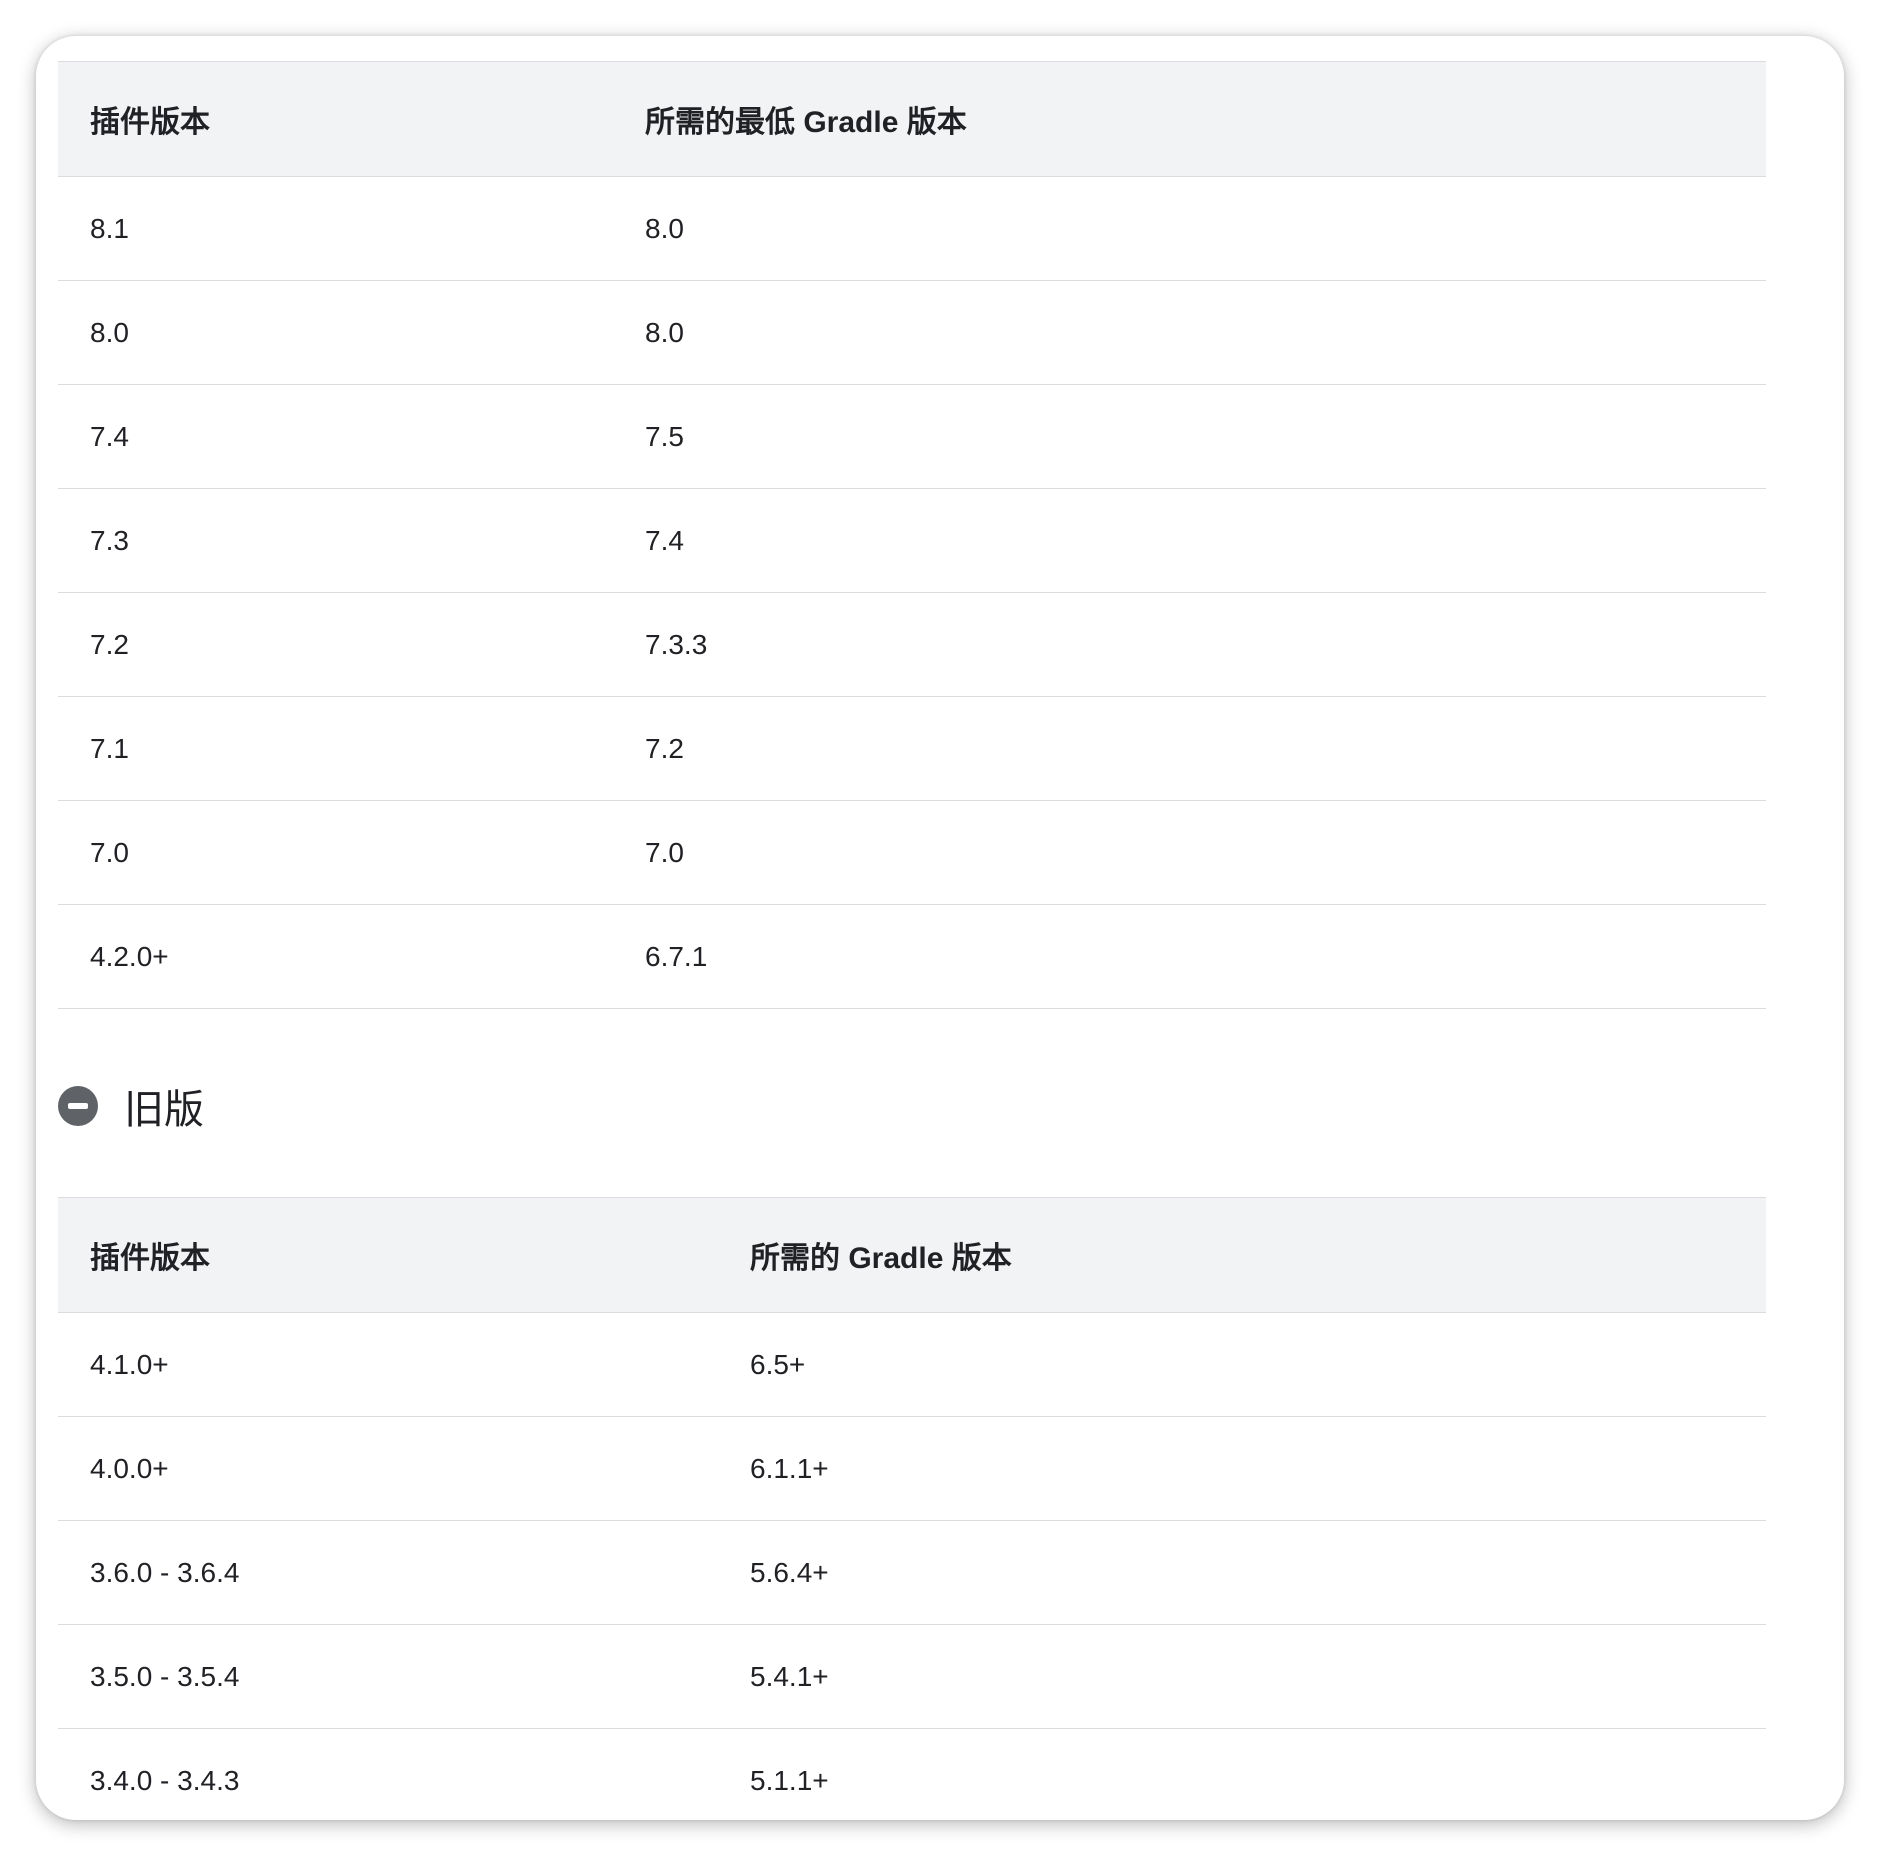  What do you see at coordinates (1189, 748) in the screenshot?
I see `gradle-version-cell: 7.2` at bounding box center [1189, 748].